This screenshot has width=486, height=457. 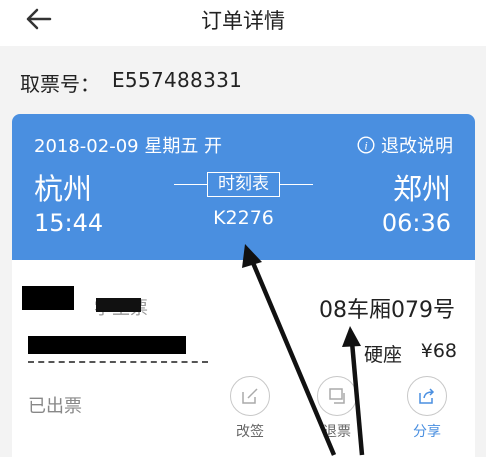 I want to click on refund-ticket-label: 退票, so click(x=337, y=432).